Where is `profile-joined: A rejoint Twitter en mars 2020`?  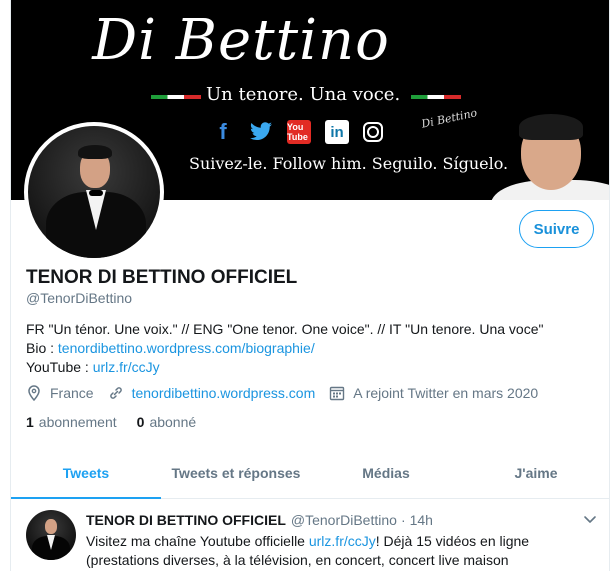
profile-joined: A rejoint Twitter en mars 2020 is located at coordinates (433, 393).